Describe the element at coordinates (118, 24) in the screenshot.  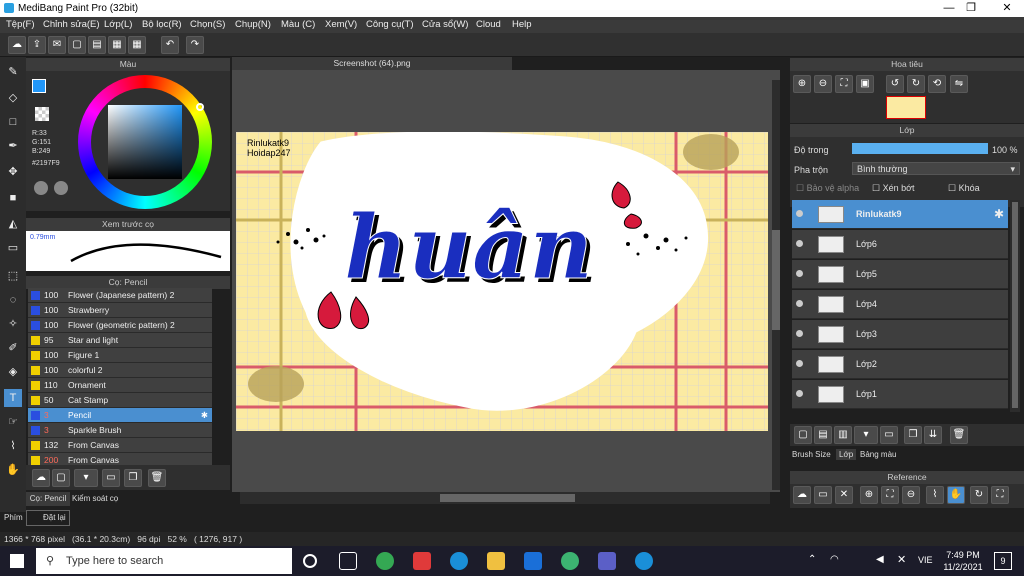
I see `menu-layer: Lớp(L)` at that location.